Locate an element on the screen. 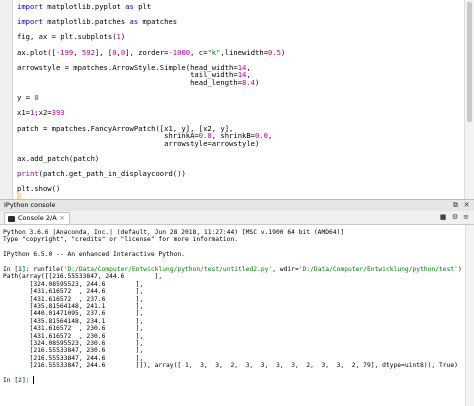 This screenshot has height=406, width=474. code-token: arrowstyle=arrowstyle) is located at coordinates (138, 143).